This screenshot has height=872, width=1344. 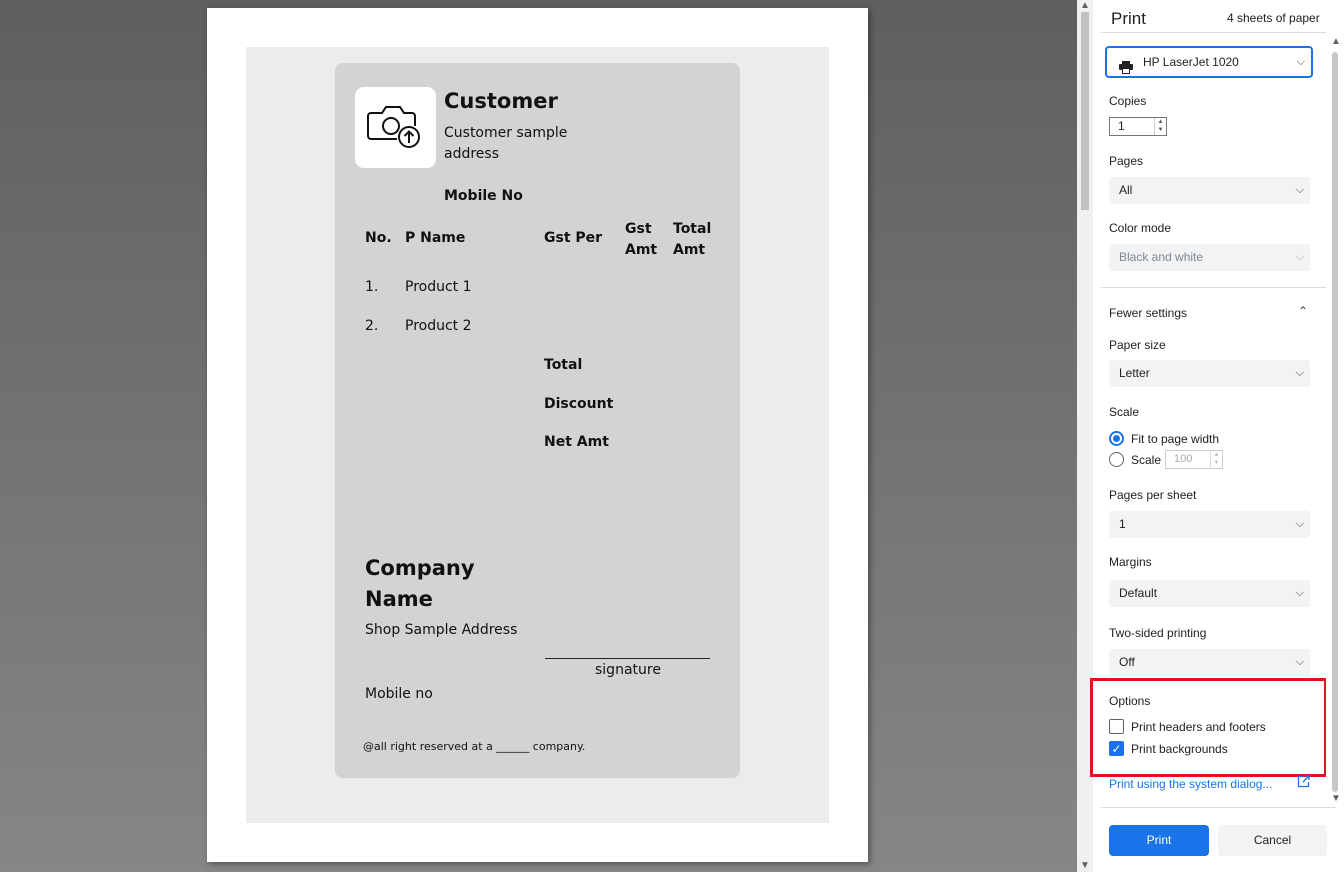 I want to click on scale-label: Scale, so click(x=1124, y=412).